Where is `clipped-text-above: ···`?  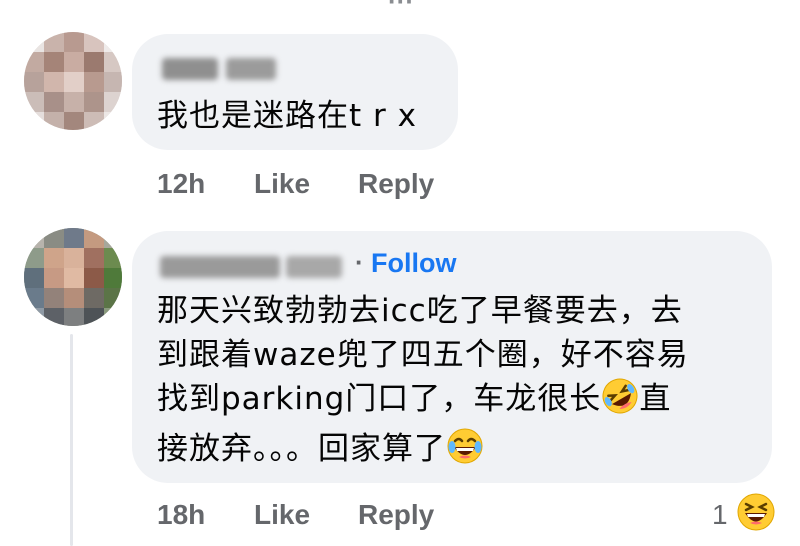 clipped-text-above: ··· is located at coordinates (401, 8).